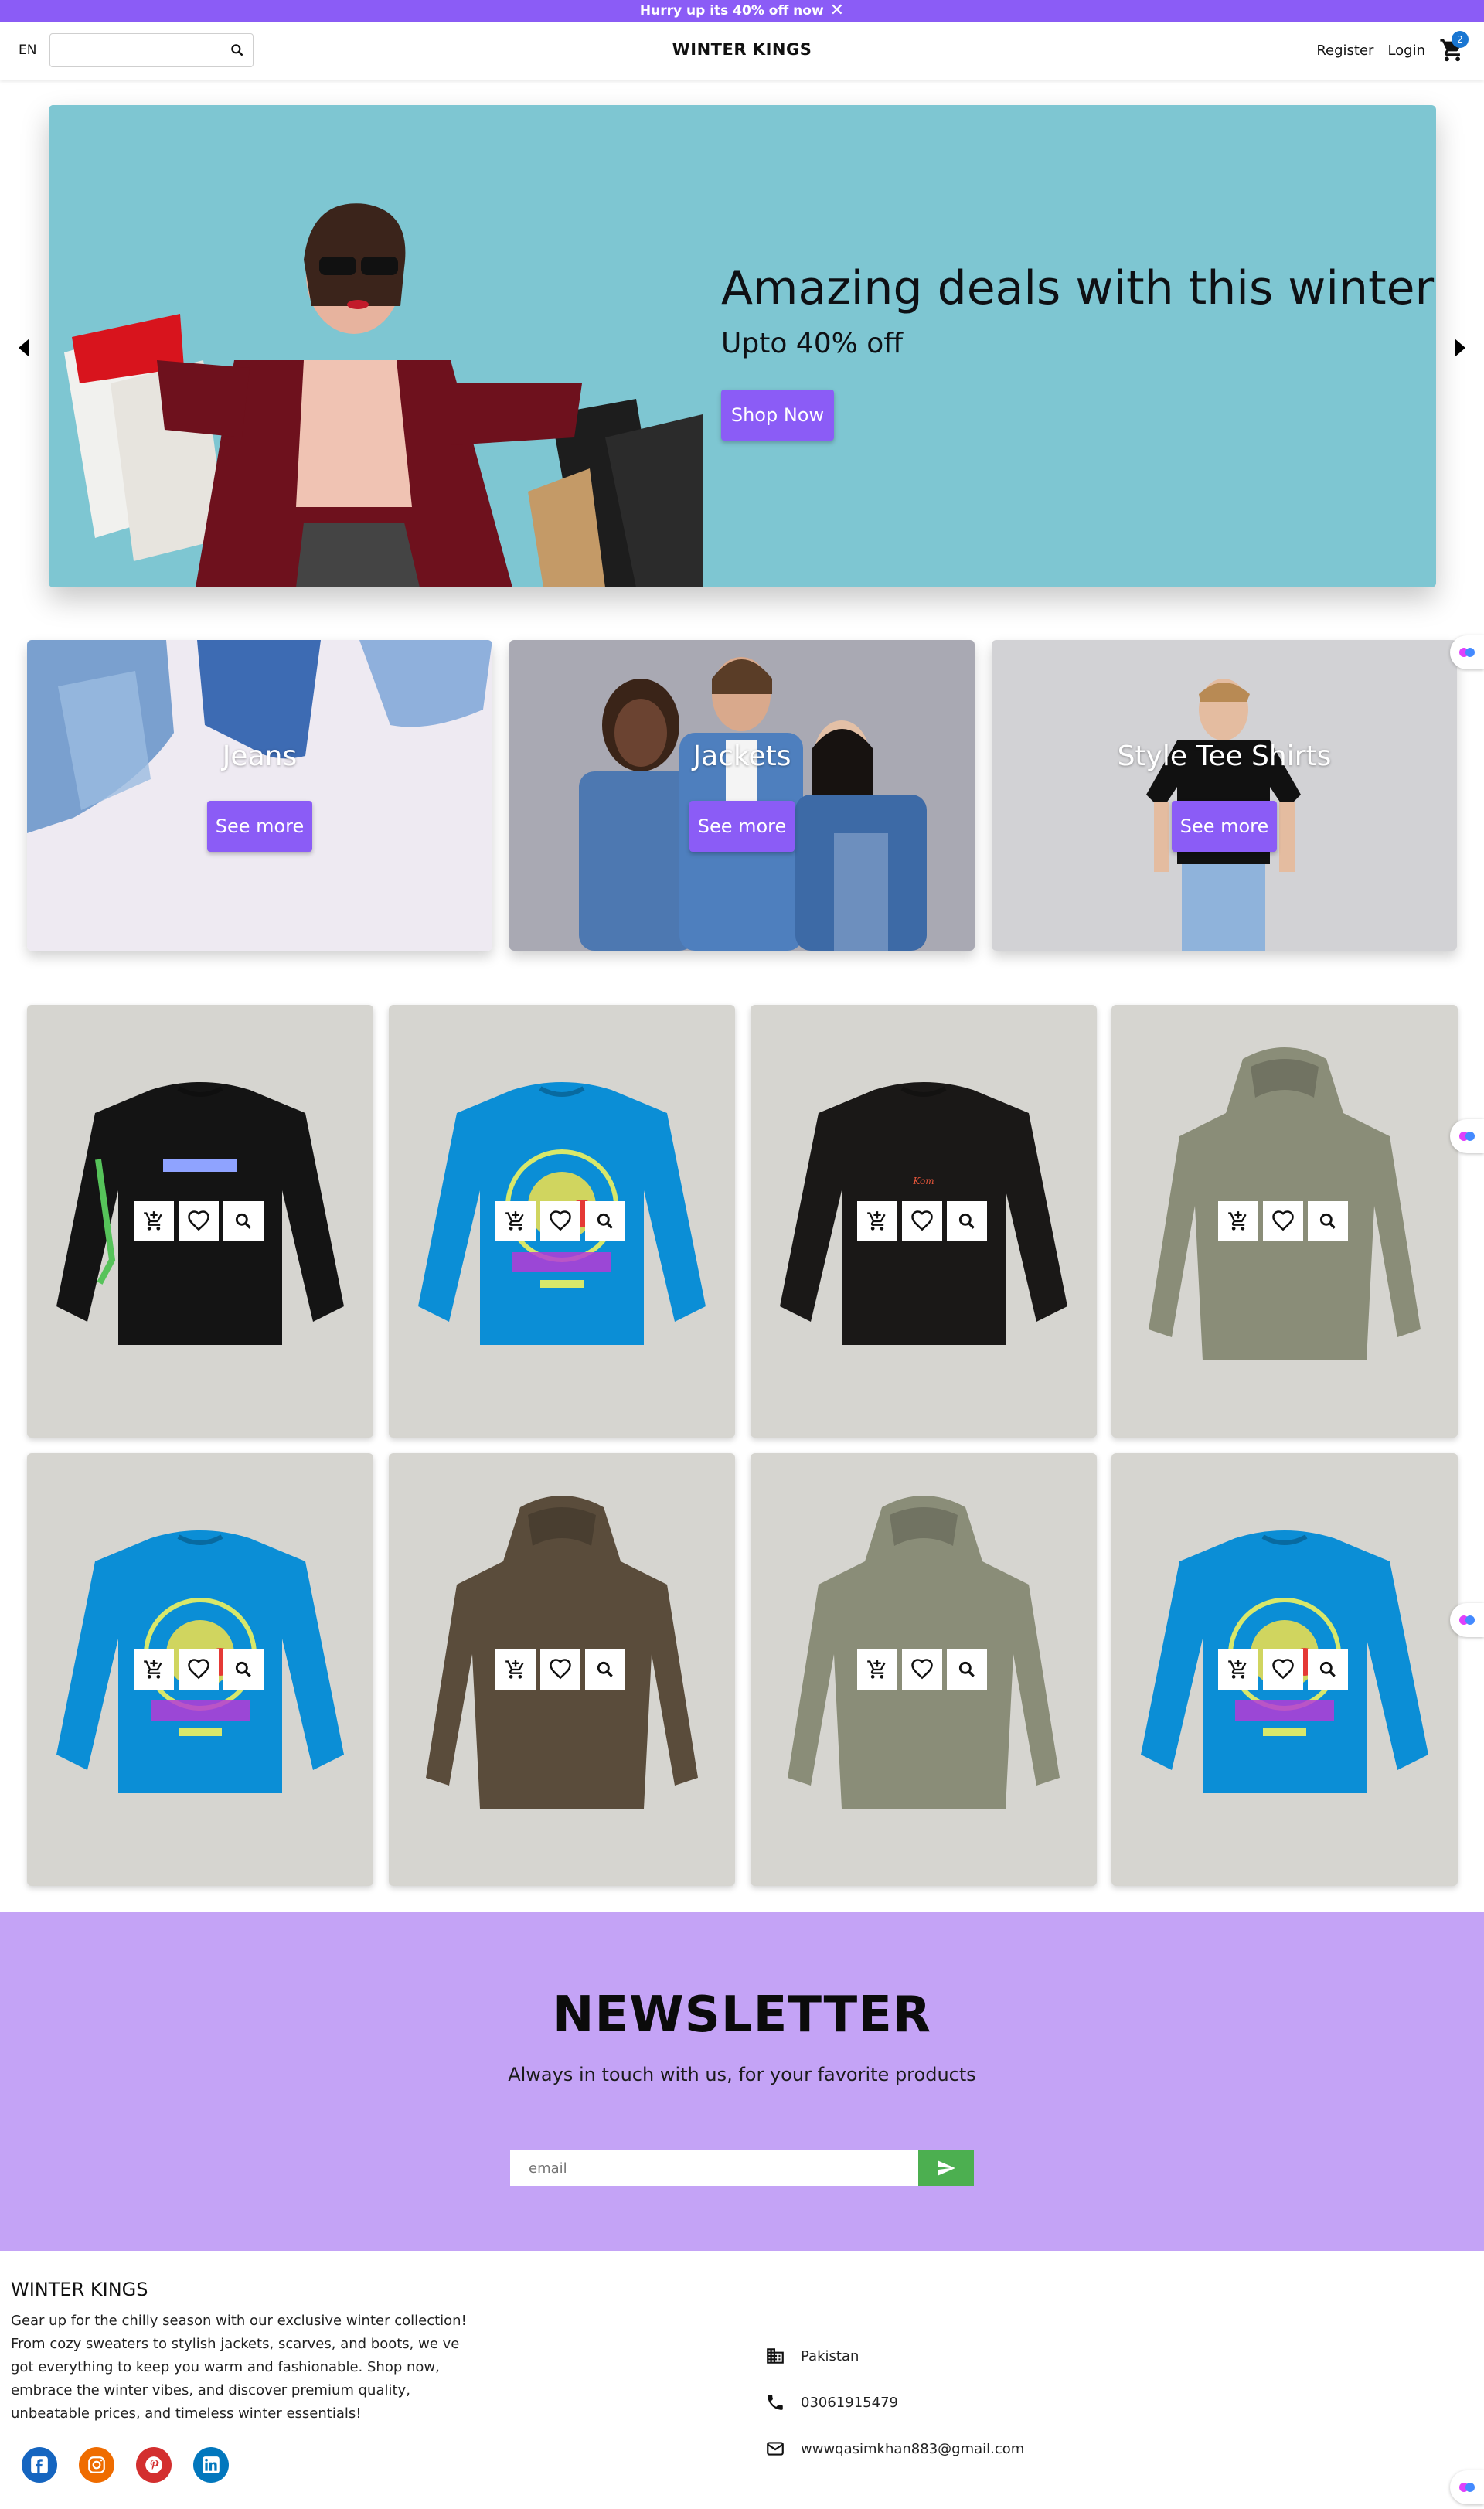 The height and width of the screenshot is (2509, 1484). I want to click on hero-subtitle: Upto 40% off, so click(812, 343).